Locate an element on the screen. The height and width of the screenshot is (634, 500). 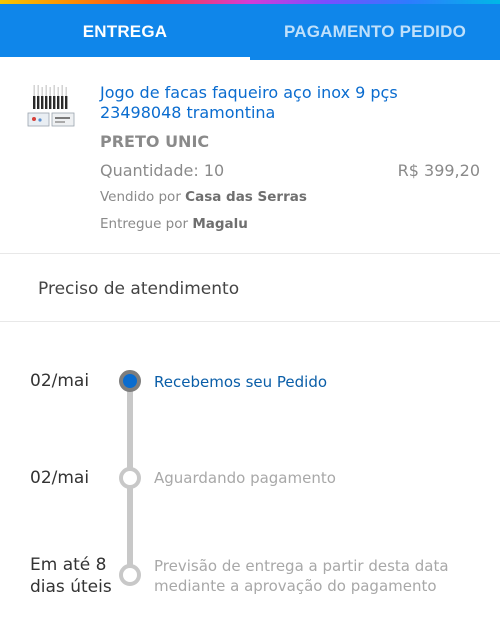
timeline-date-3-line2: dias úteis is located at coordinates (71, 587).